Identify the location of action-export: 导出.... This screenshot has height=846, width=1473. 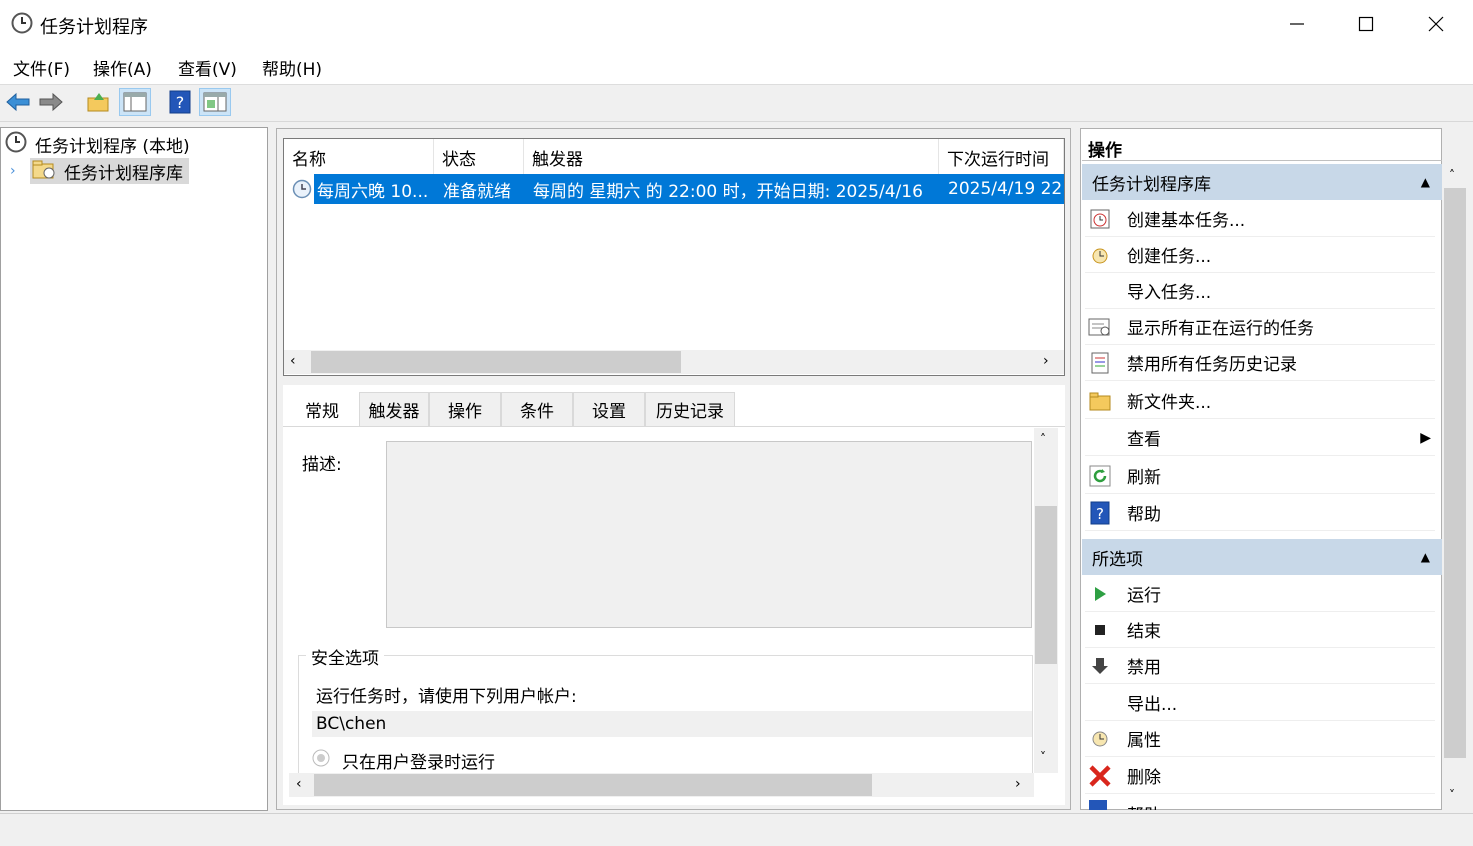
(1260, 703).